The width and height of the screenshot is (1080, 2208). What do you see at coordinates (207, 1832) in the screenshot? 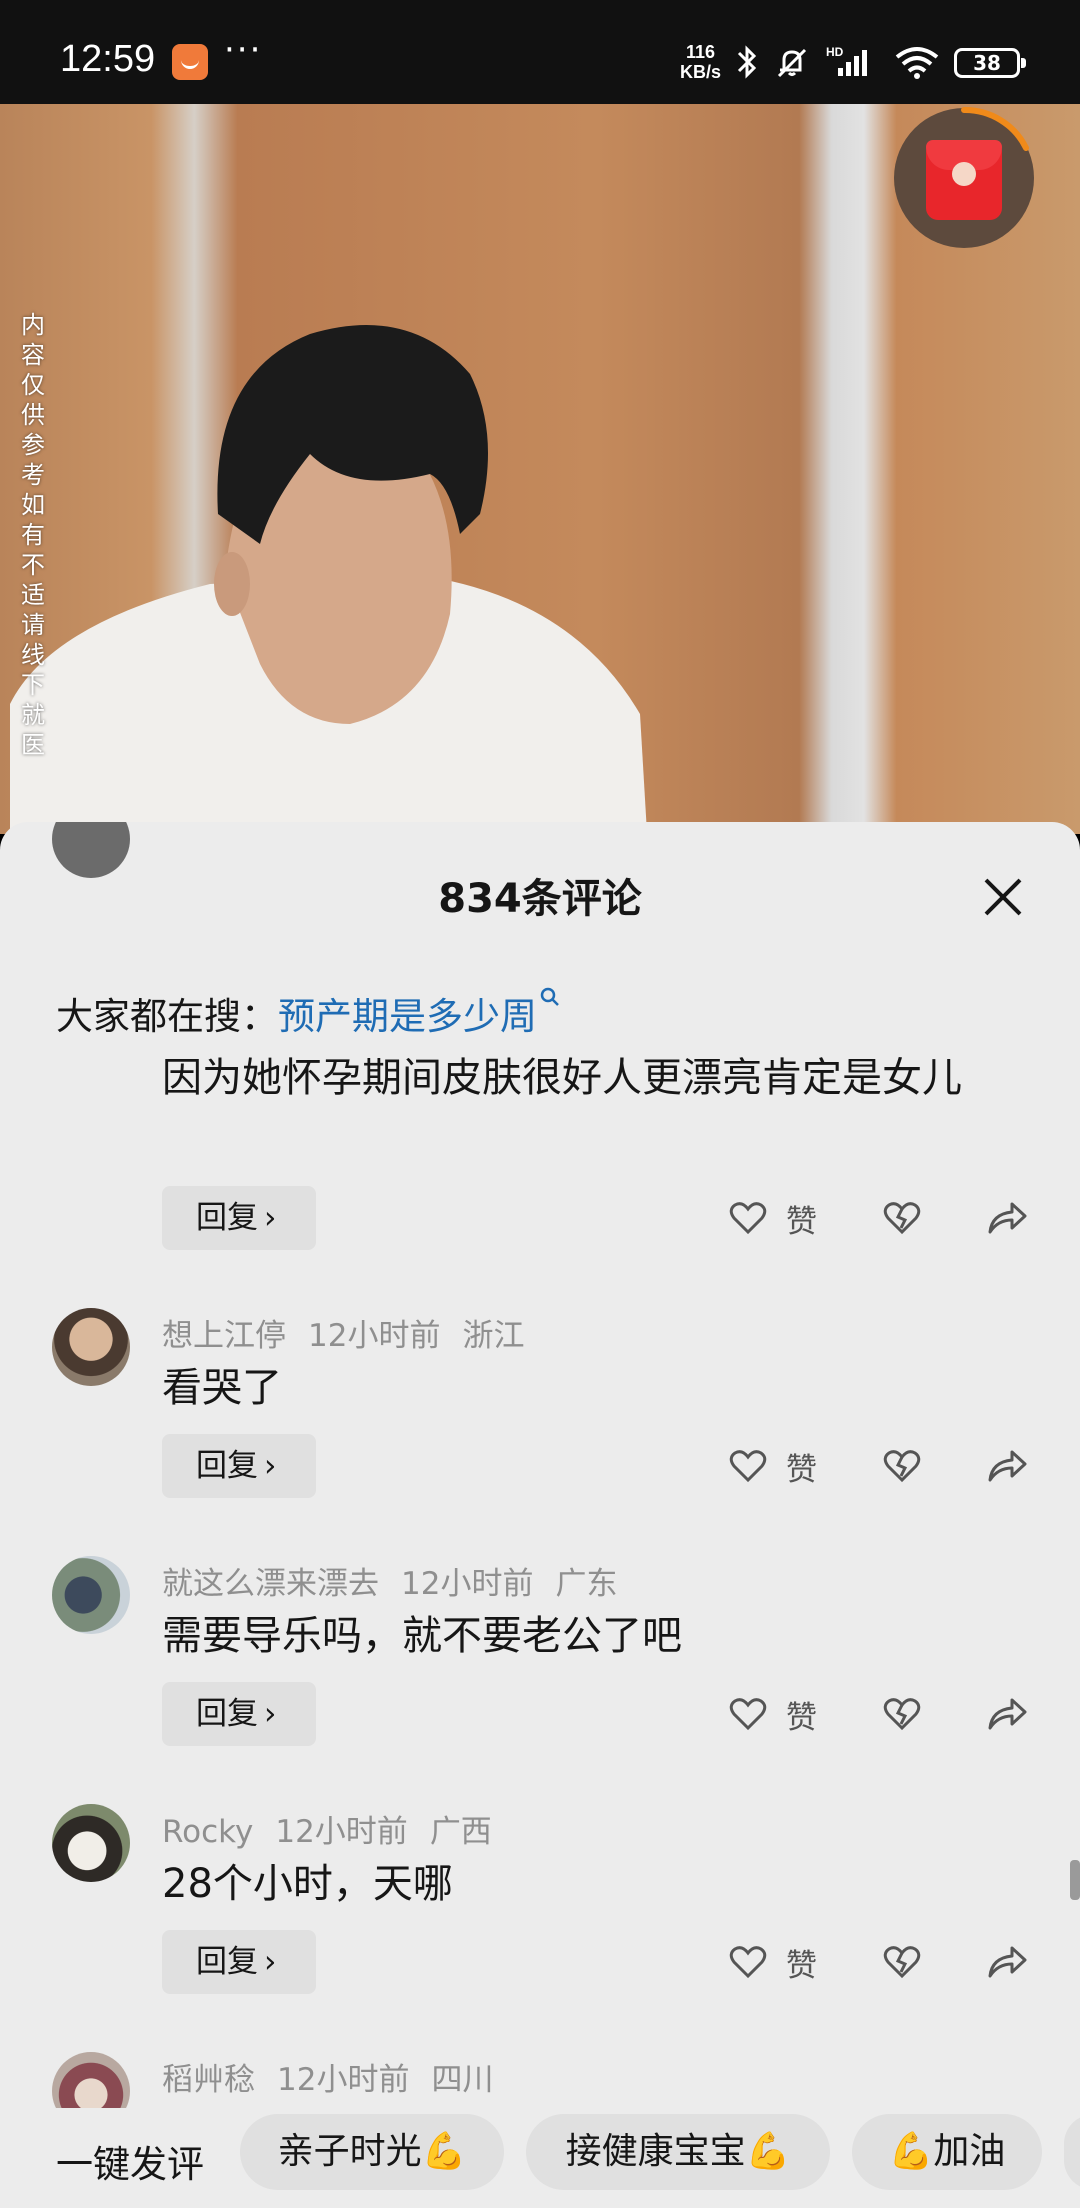
I see `comment-username: Rocky` at bounding box center [207, 1832].